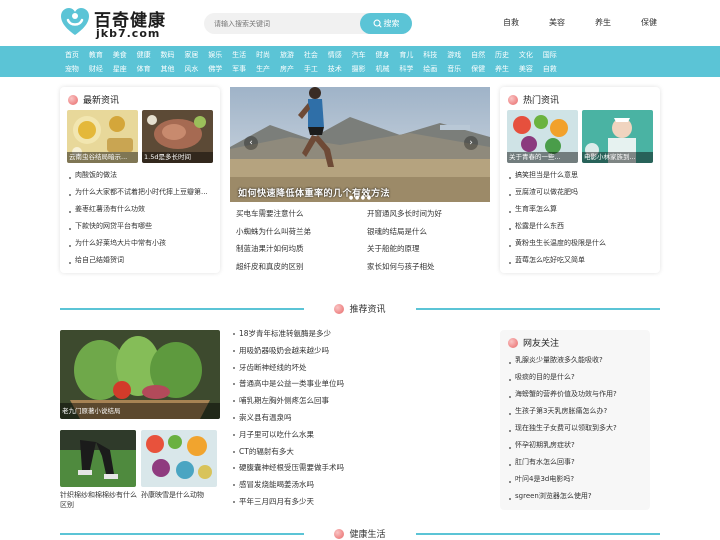 The image size is (720, 540). I want to click on list-item: 牙齿断神经线的坏处, so click(288, 370).